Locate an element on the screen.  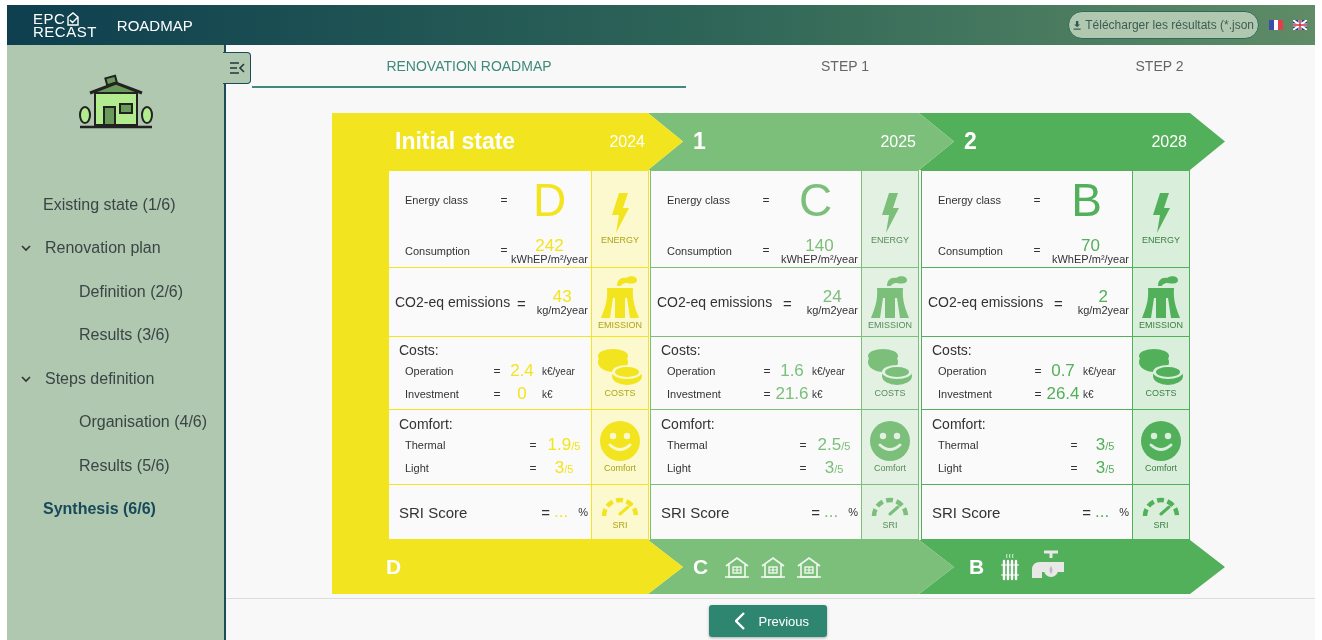
step-year: 2024 is located at coordinates (627, 141).